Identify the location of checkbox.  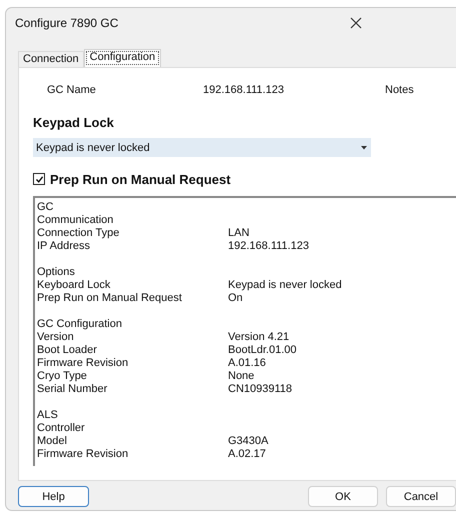
(39, 179).